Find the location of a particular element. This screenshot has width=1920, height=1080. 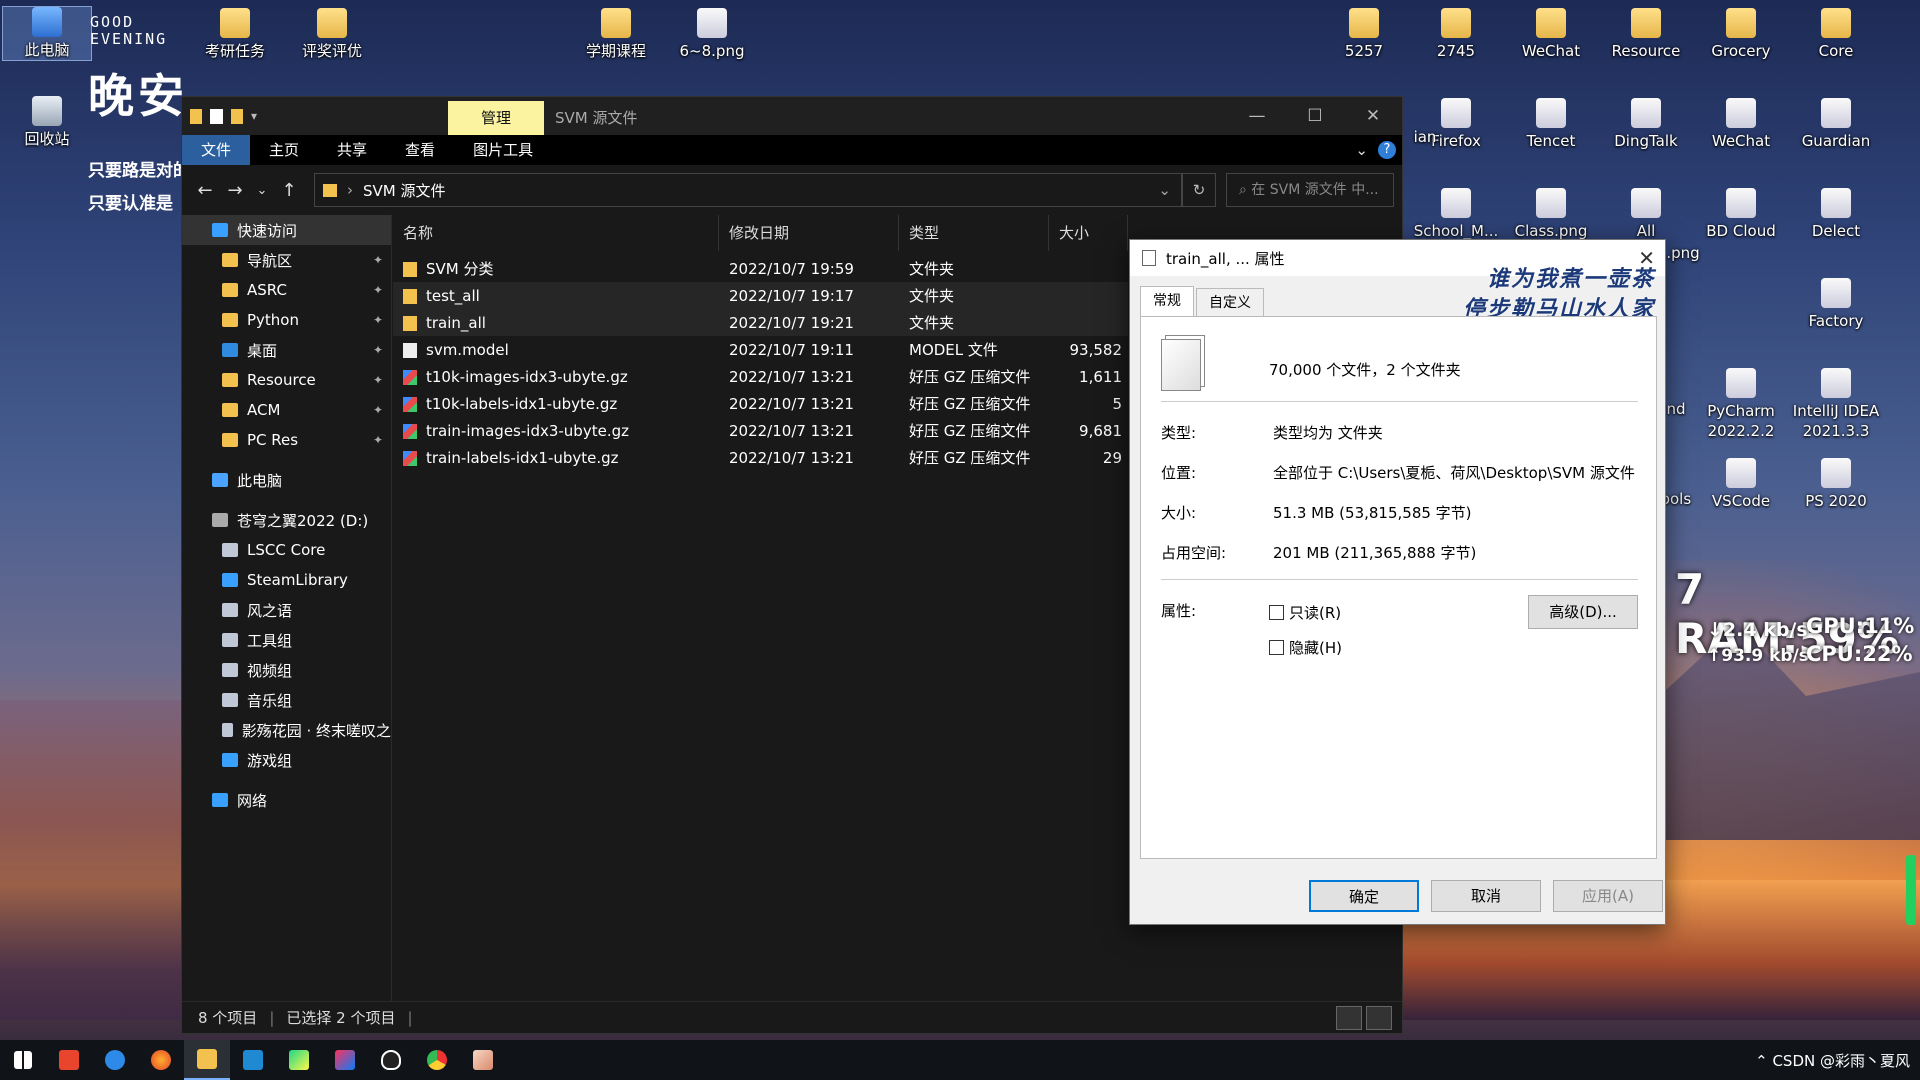

desktop-icon-ps: PS 2020 is located at coordinates (1836, 484).